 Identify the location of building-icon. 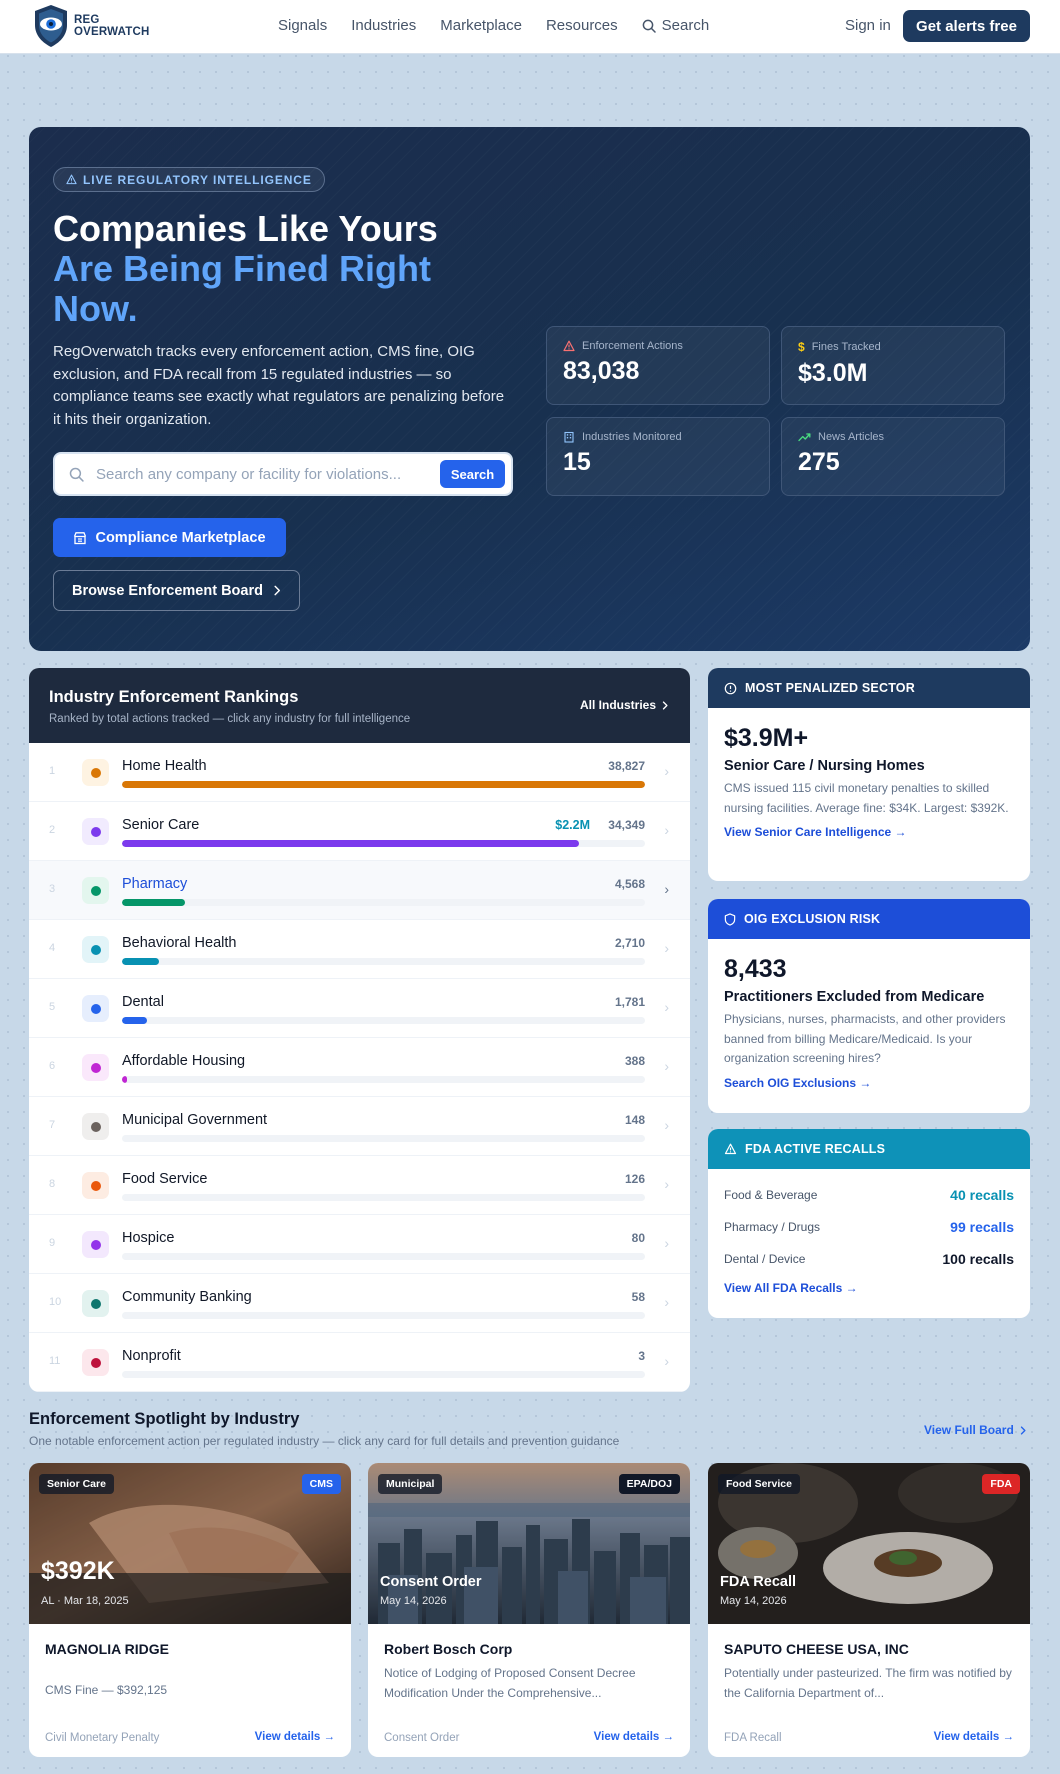
(569, 437).